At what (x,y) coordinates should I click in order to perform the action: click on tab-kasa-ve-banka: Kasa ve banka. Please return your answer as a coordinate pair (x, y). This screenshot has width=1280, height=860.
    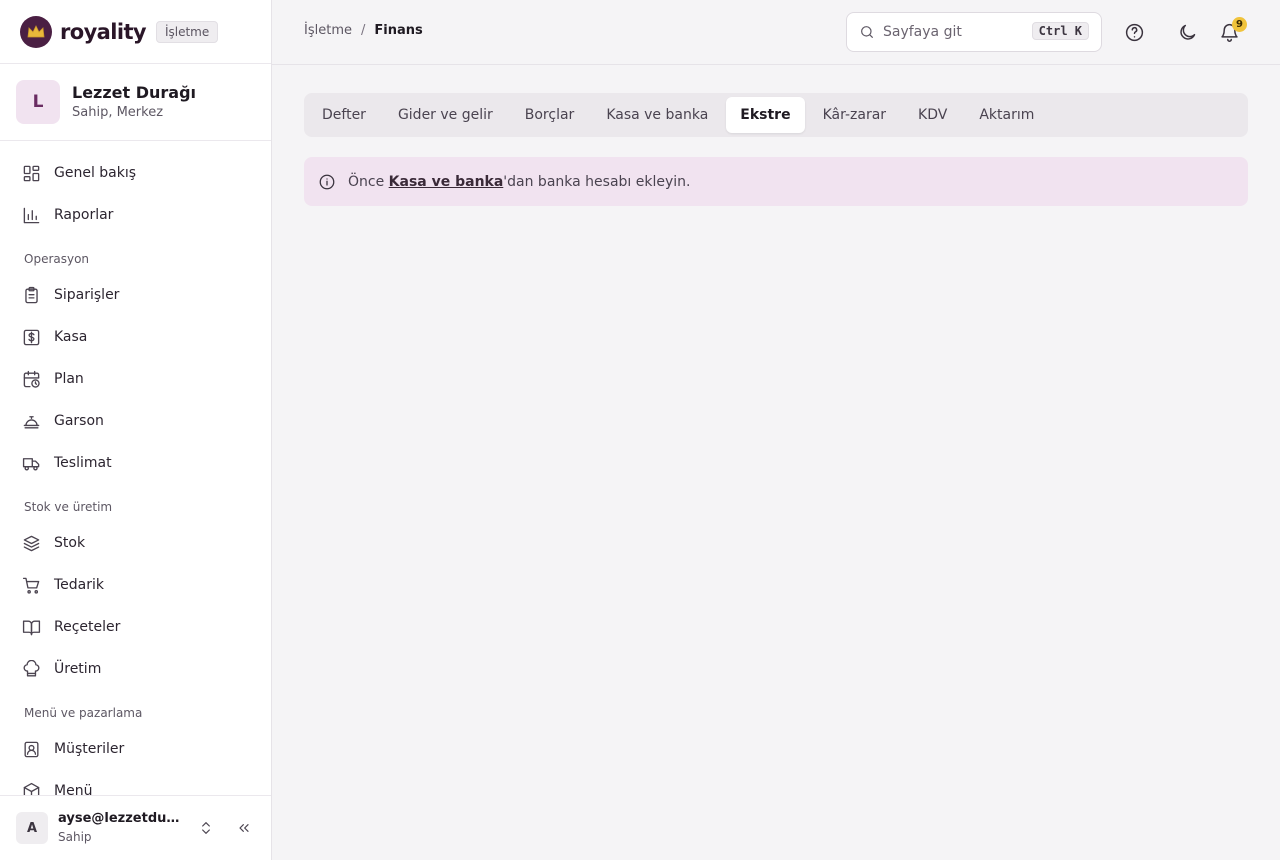
    Looking at the image, I should click on (657, 115).